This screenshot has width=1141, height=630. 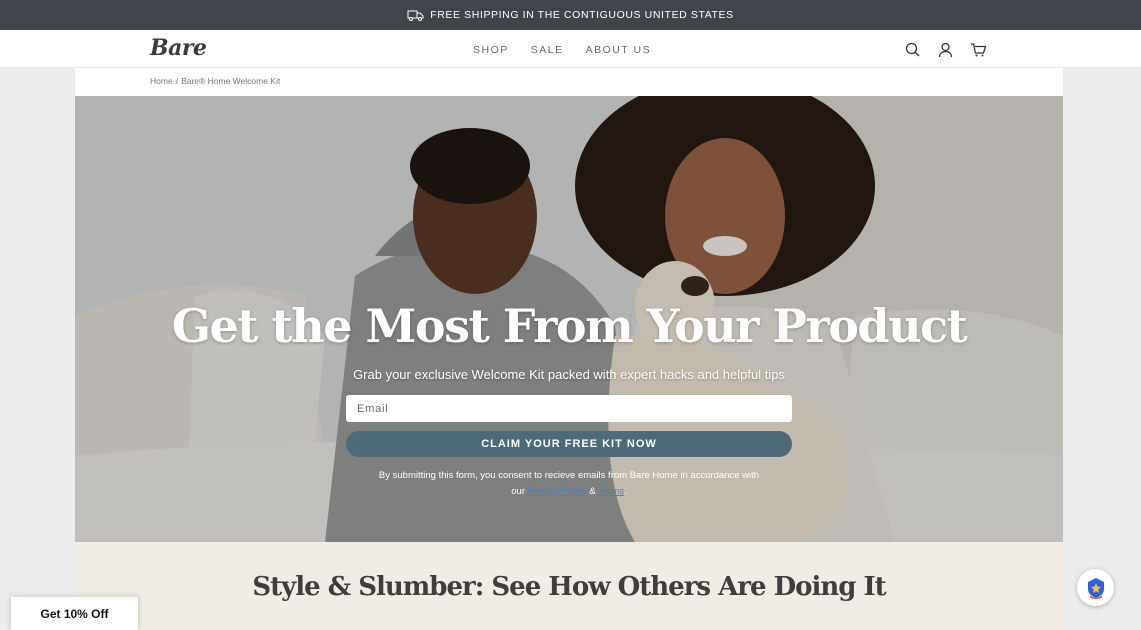 What do you see at coordinates (618, 50) in the screenshot?
I see `nav-about-us: ABOUT US` at bounding box center [618, 50].